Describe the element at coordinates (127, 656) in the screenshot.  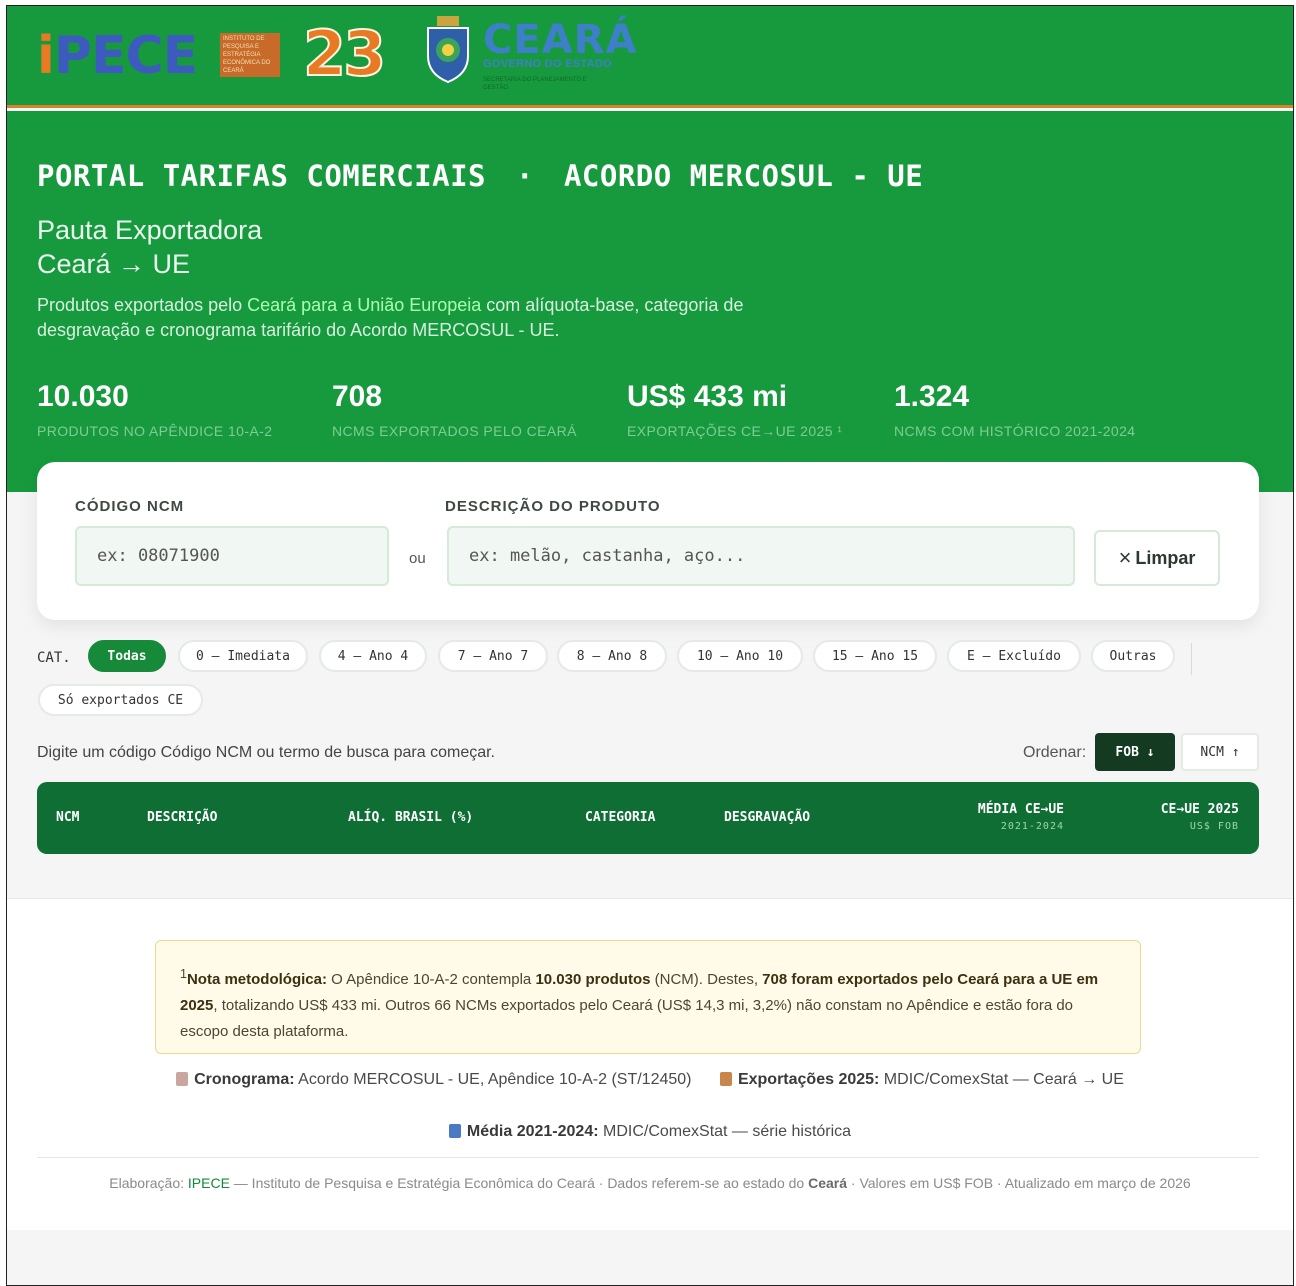
I see `chip-todas: Todas` at that location.